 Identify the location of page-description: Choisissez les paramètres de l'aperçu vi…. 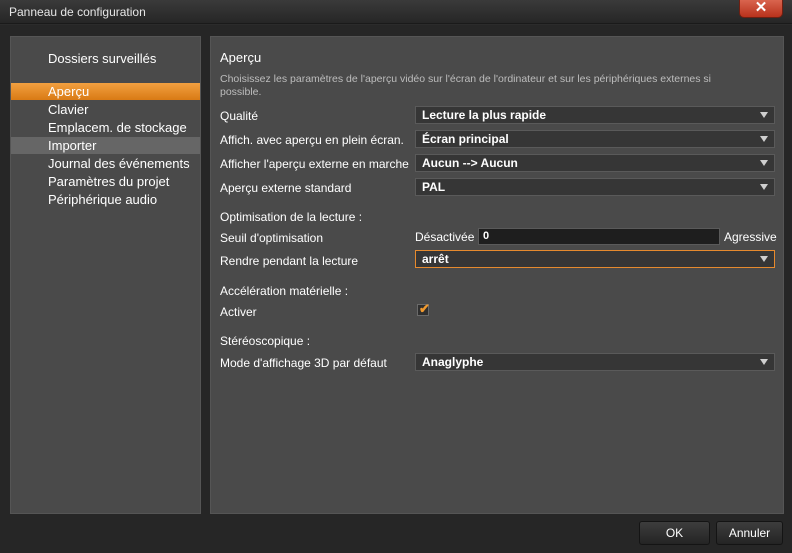
(466, 85).